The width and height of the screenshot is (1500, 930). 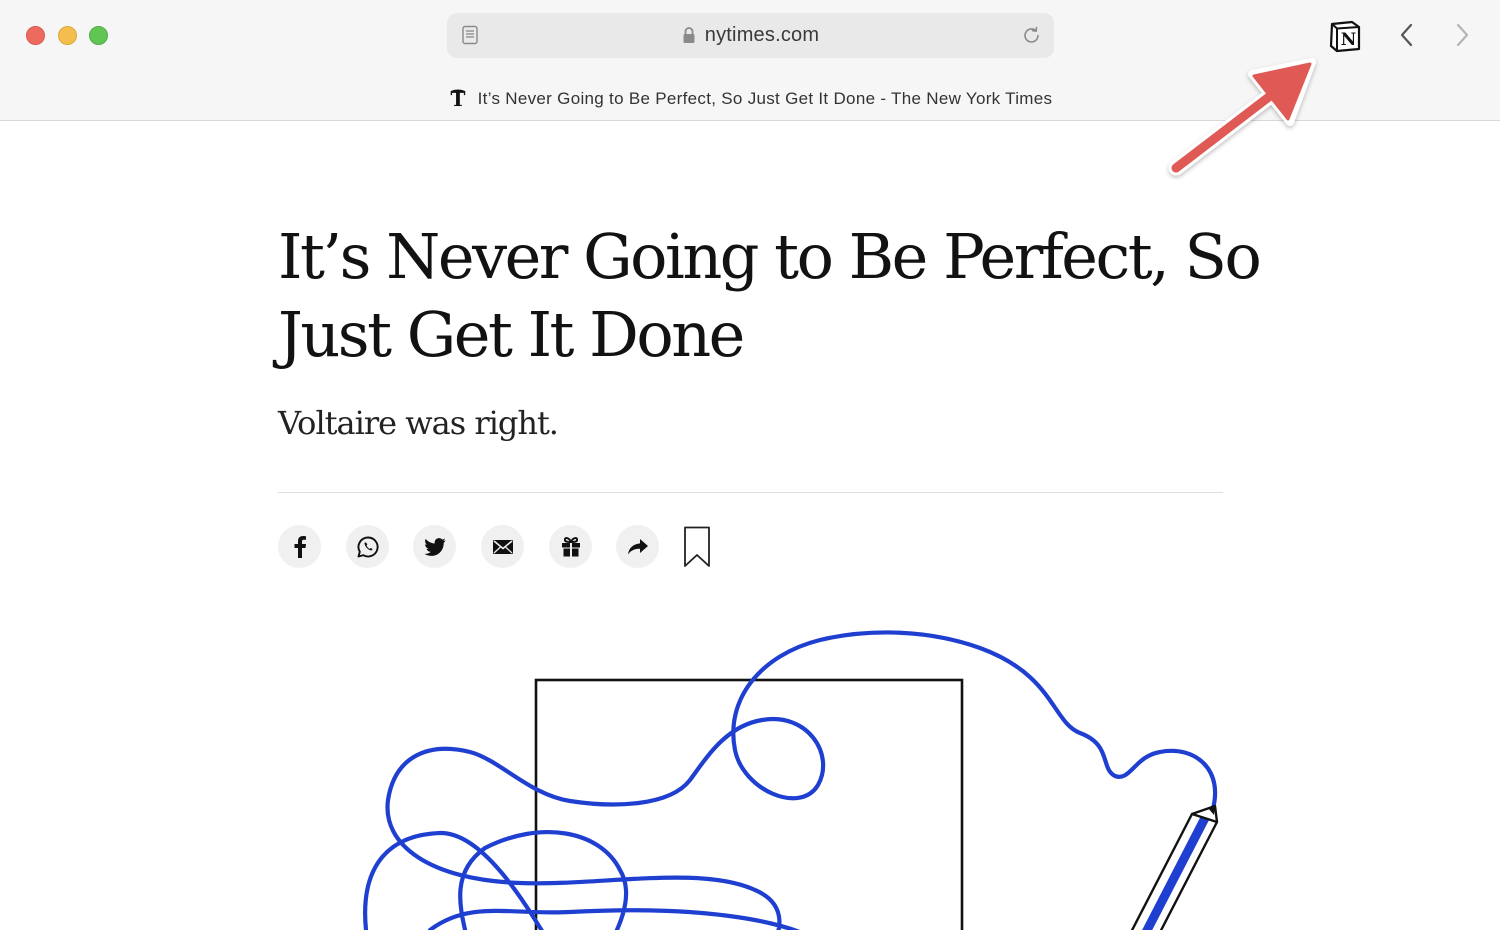 I want to click on url-text: nytimes.com, so click(x=762, y=35).